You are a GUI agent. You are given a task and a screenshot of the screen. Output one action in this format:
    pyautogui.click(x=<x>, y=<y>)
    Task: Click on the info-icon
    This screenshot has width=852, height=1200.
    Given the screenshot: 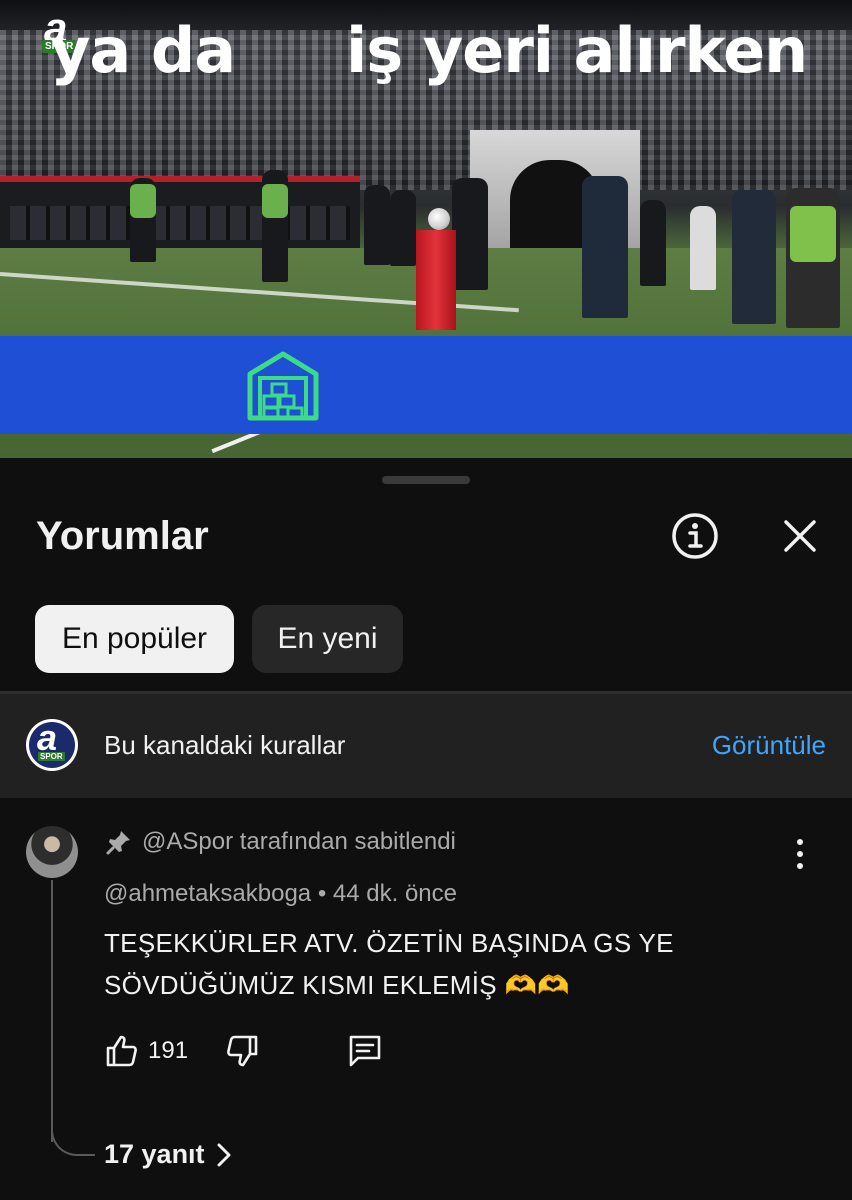 What is the action you would take?
    pyautogui.click(x=695, y=536)
    